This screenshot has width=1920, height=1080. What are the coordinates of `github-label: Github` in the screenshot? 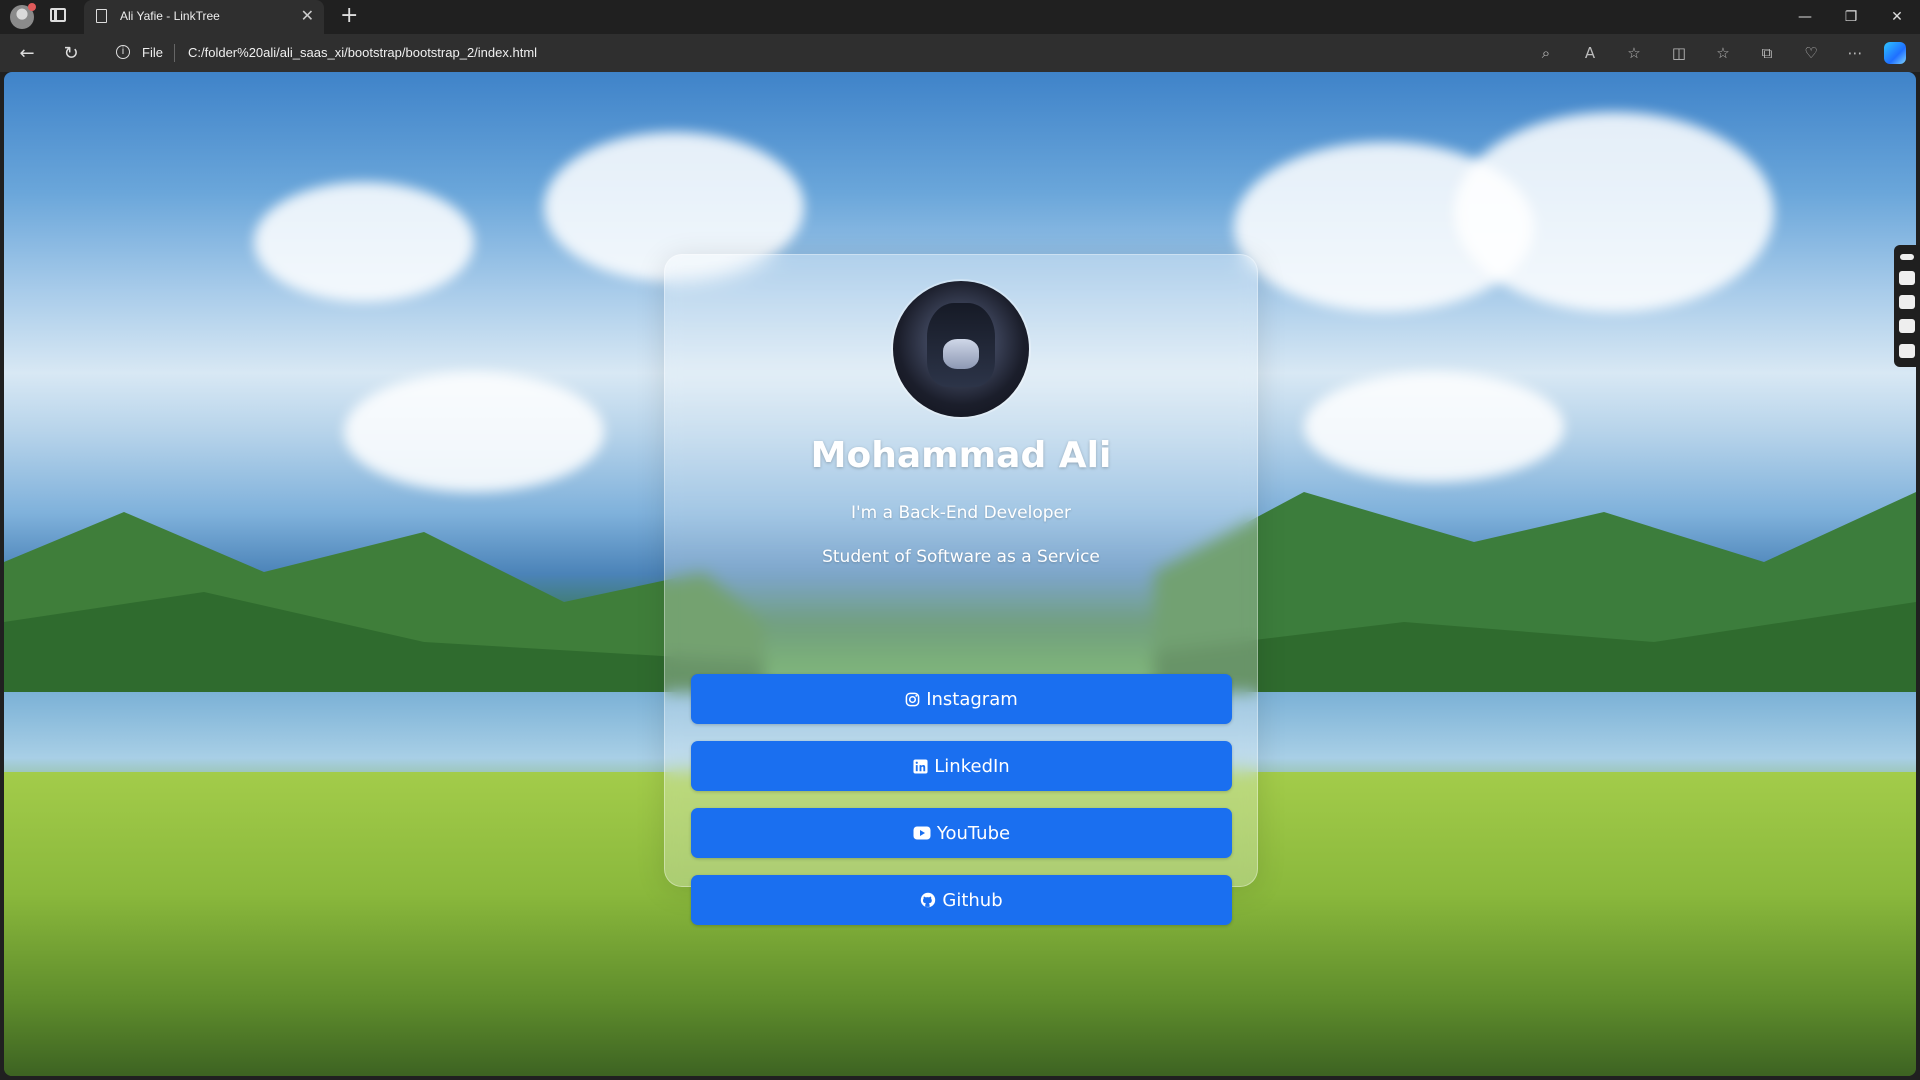 It's located at (972, 900).